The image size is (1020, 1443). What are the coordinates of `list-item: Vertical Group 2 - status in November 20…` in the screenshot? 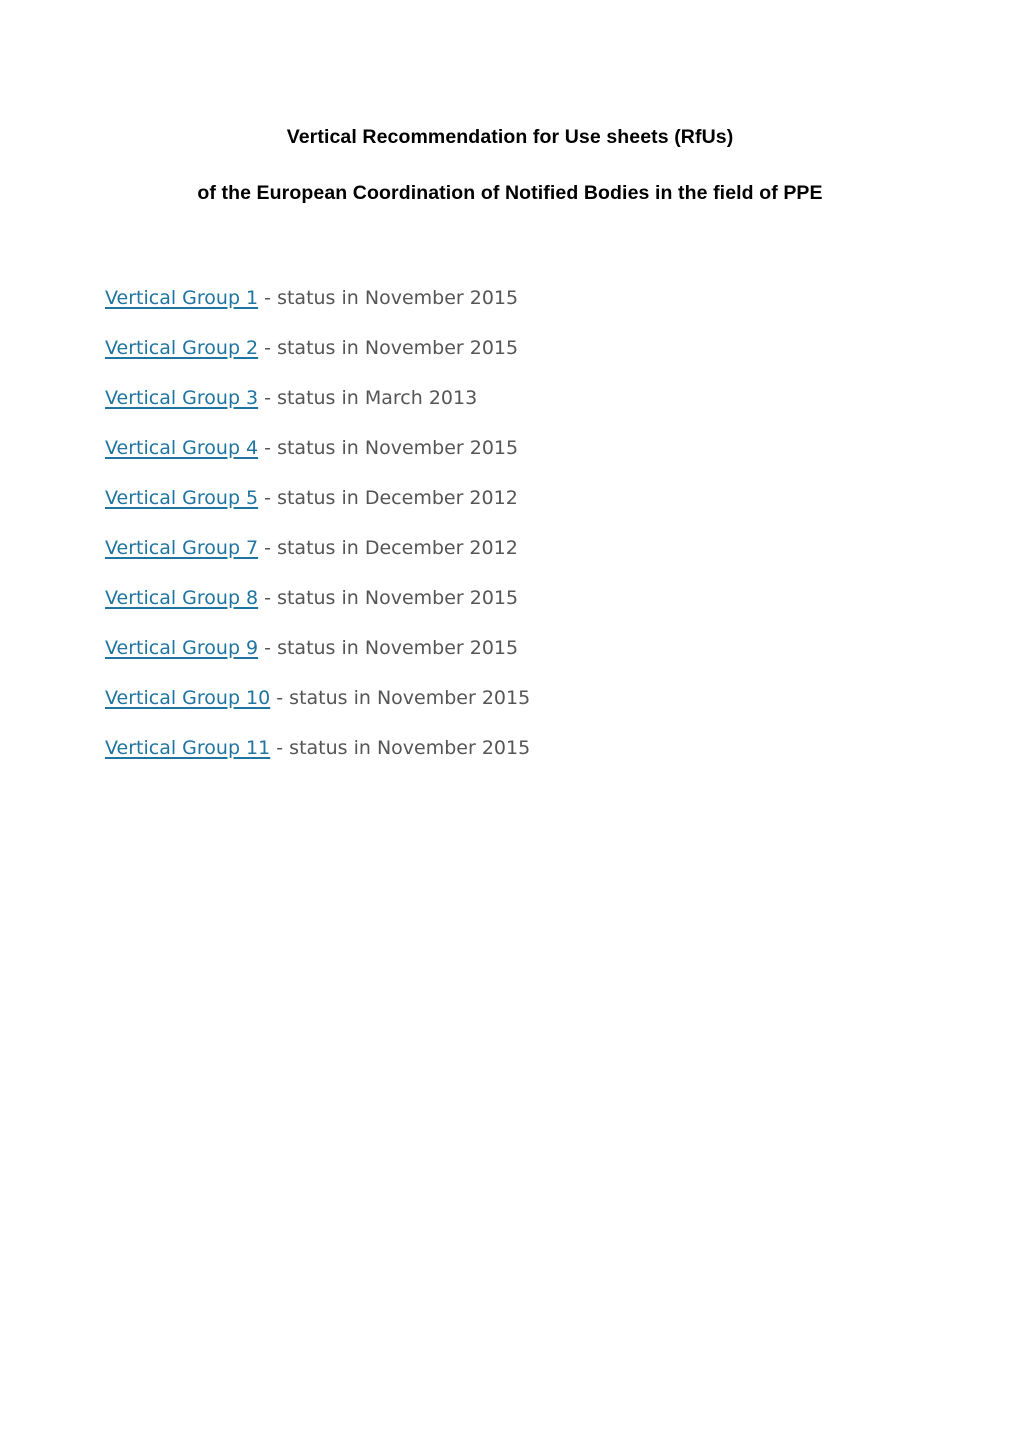 It's located at (505, 348).